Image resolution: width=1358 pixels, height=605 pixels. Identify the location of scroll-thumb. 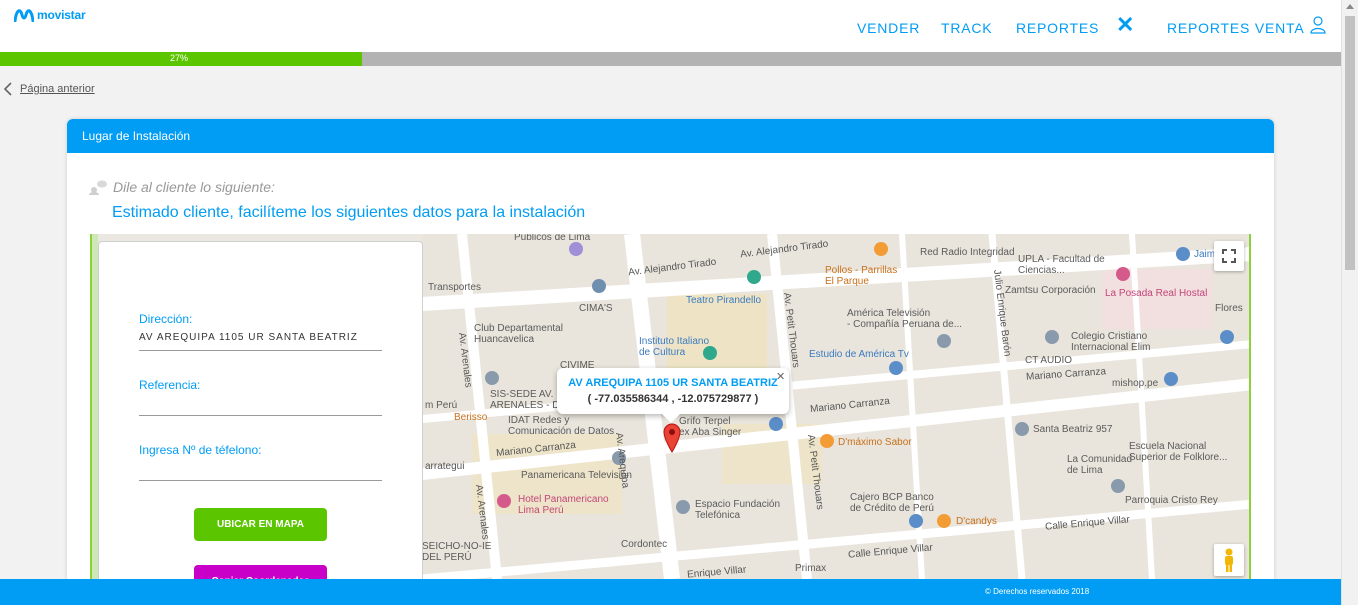
(1350, 143).